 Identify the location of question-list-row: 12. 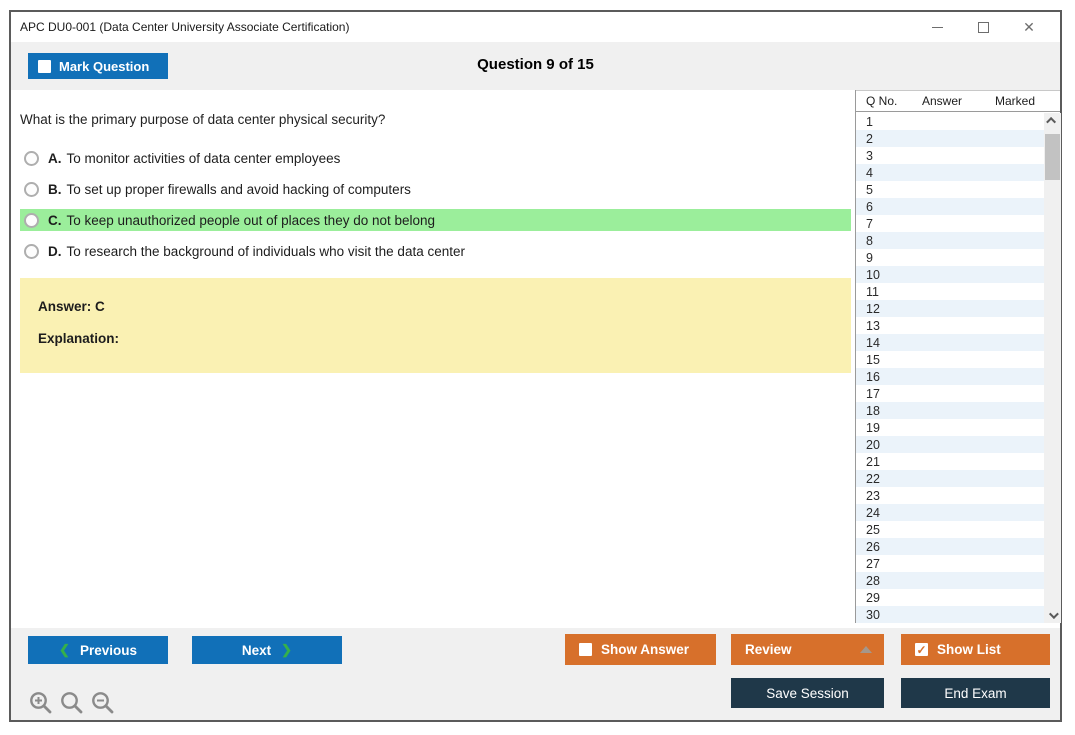
(950, 308).